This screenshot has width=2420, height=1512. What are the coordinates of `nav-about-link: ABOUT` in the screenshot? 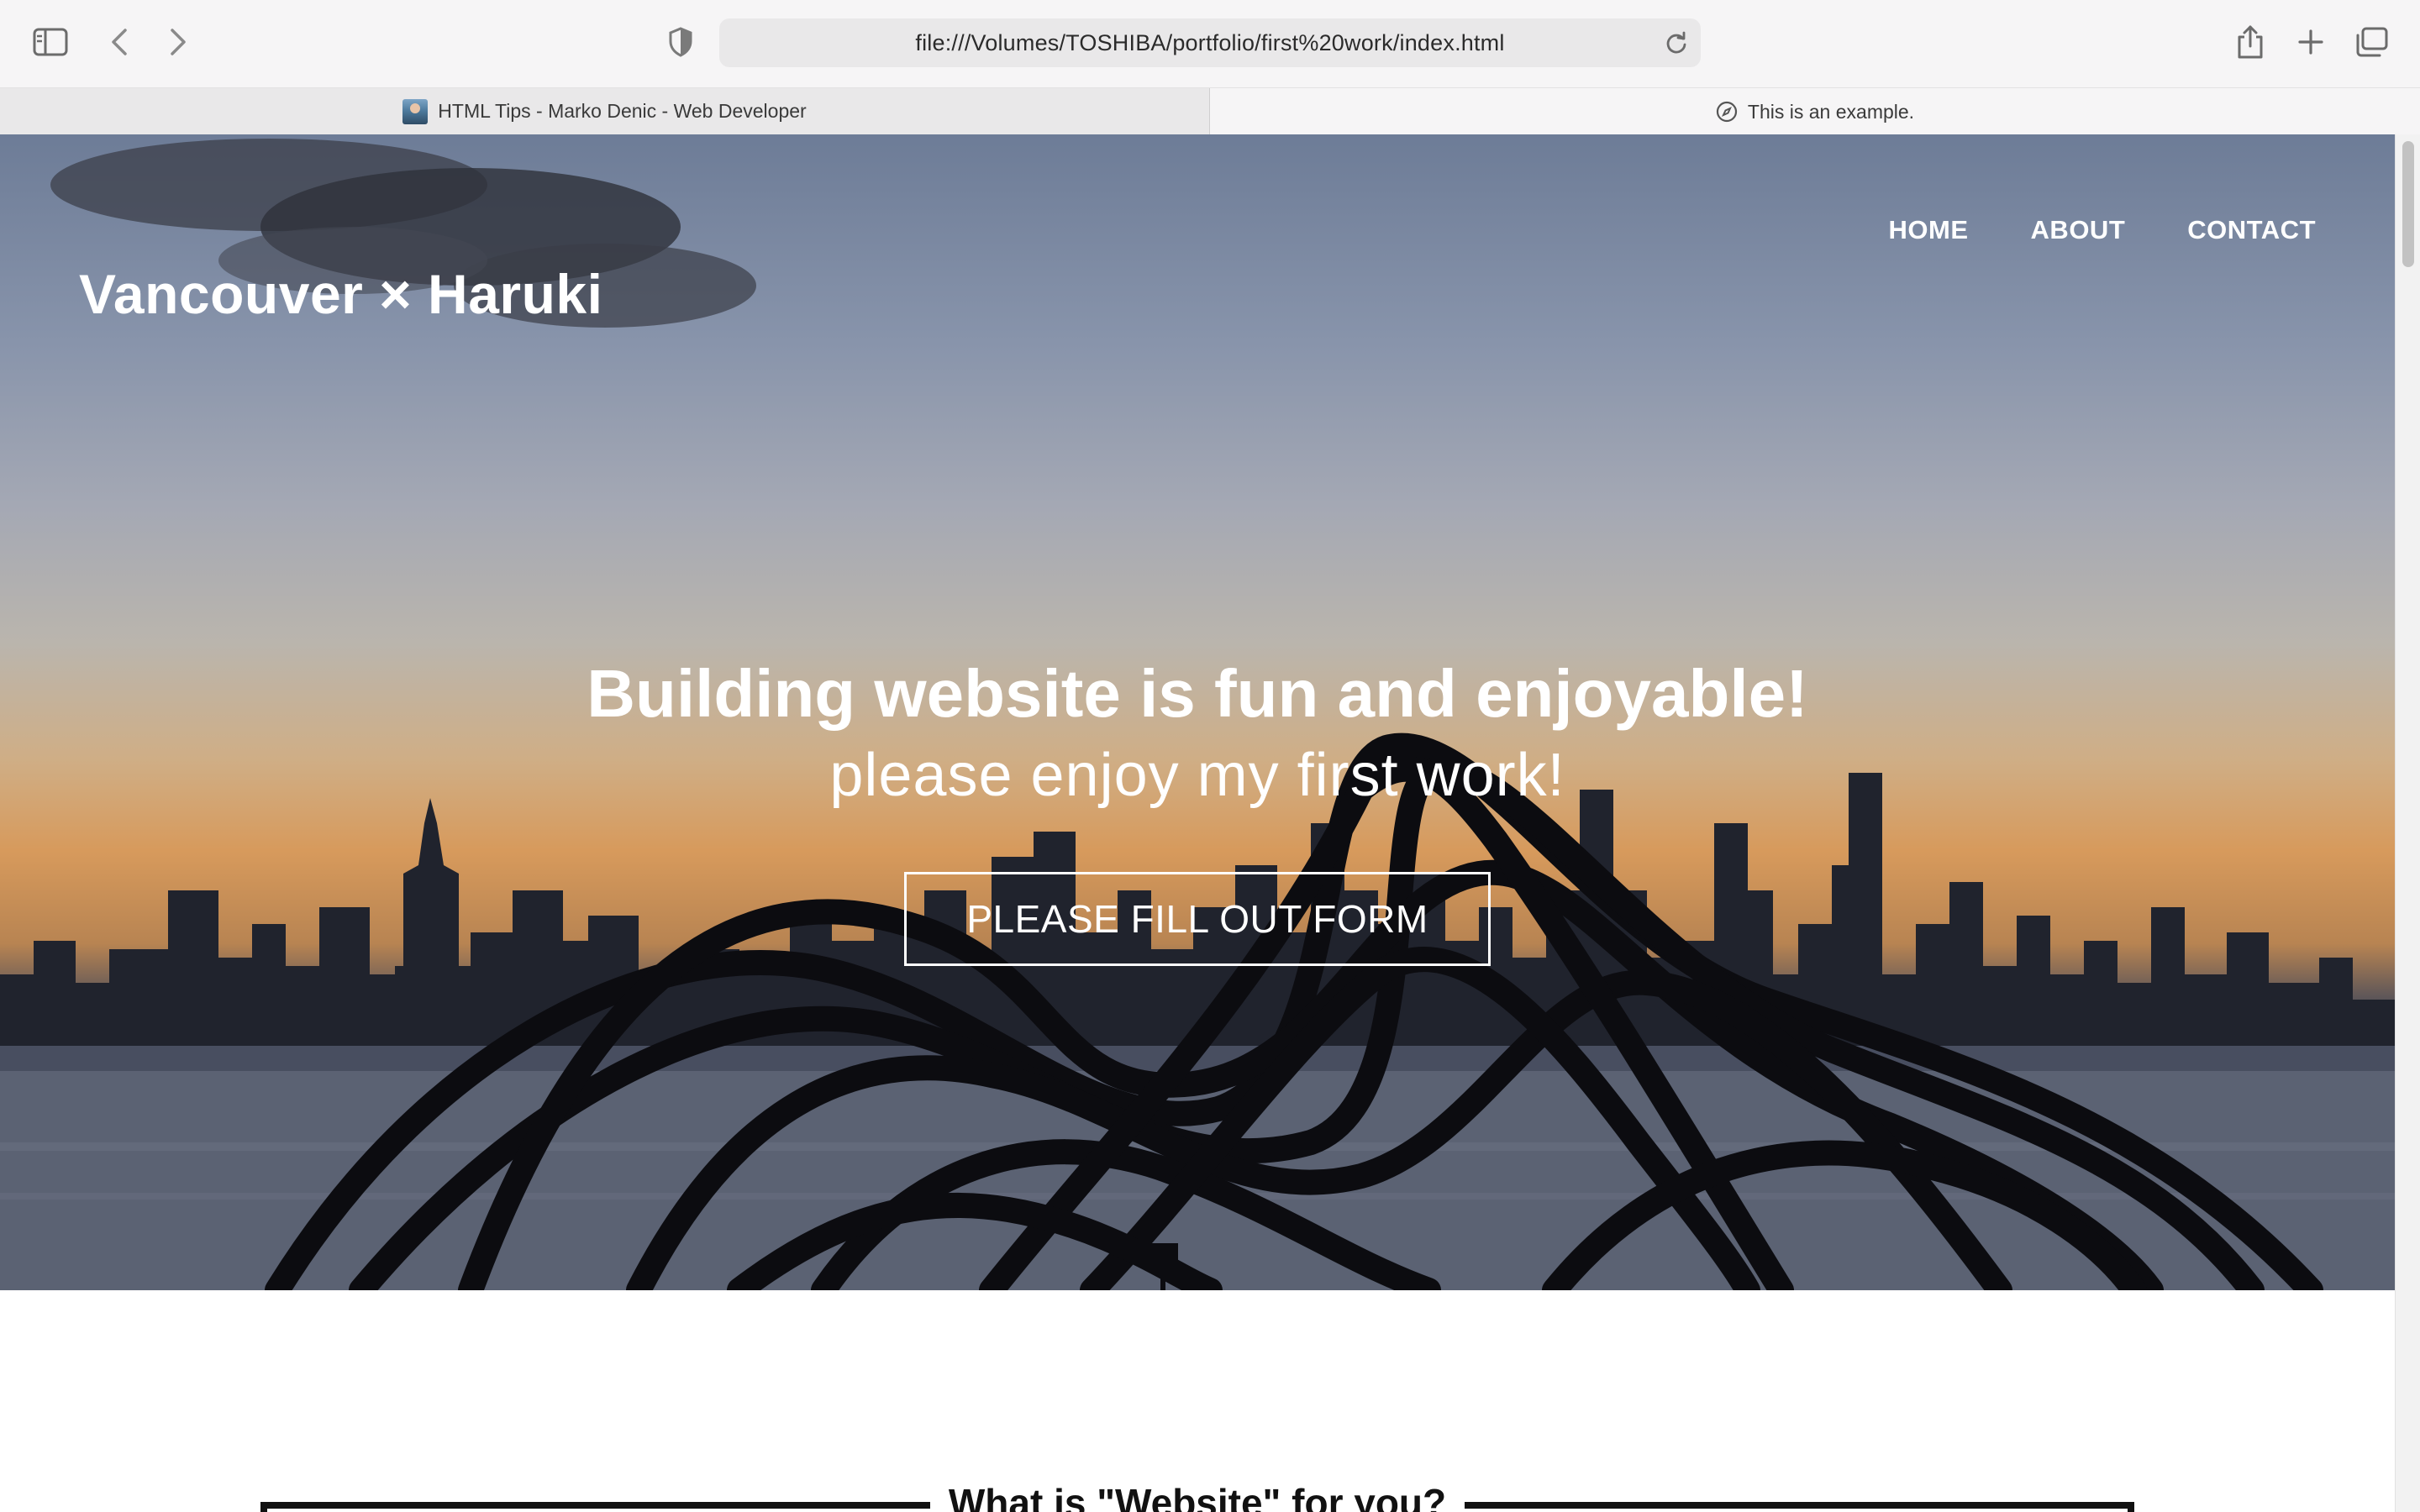 It's located at (2079, 230).